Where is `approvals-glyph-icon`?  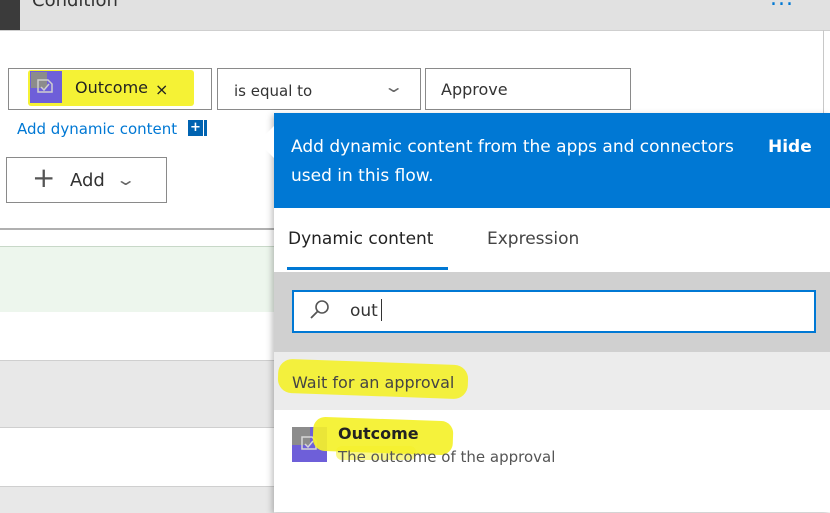 approvals-glyph-icon is located at coordinates (45, 86).